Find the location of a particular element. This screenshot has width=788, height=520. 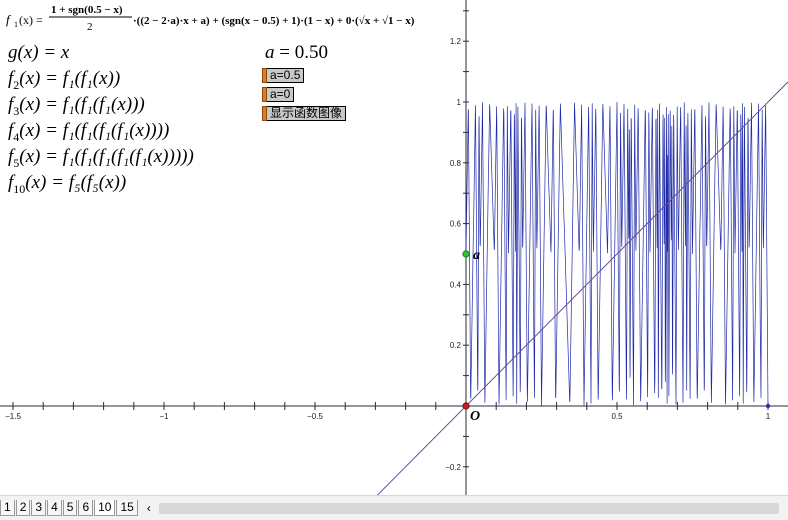

scroll-left-icon: ‹ is located at coordinates (149, 508).